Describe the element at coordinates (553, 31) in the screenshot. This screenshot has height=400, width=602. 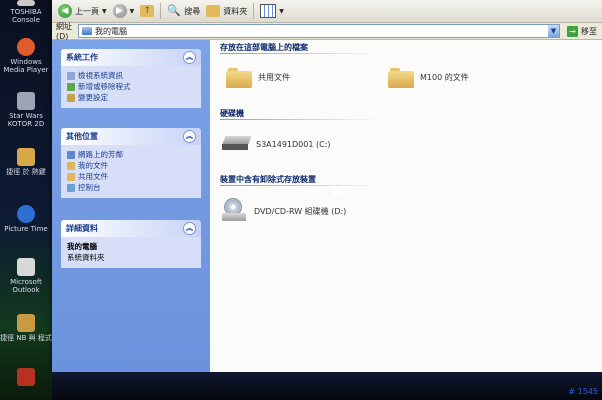
I see `address-dropdown: ▼` at that location.